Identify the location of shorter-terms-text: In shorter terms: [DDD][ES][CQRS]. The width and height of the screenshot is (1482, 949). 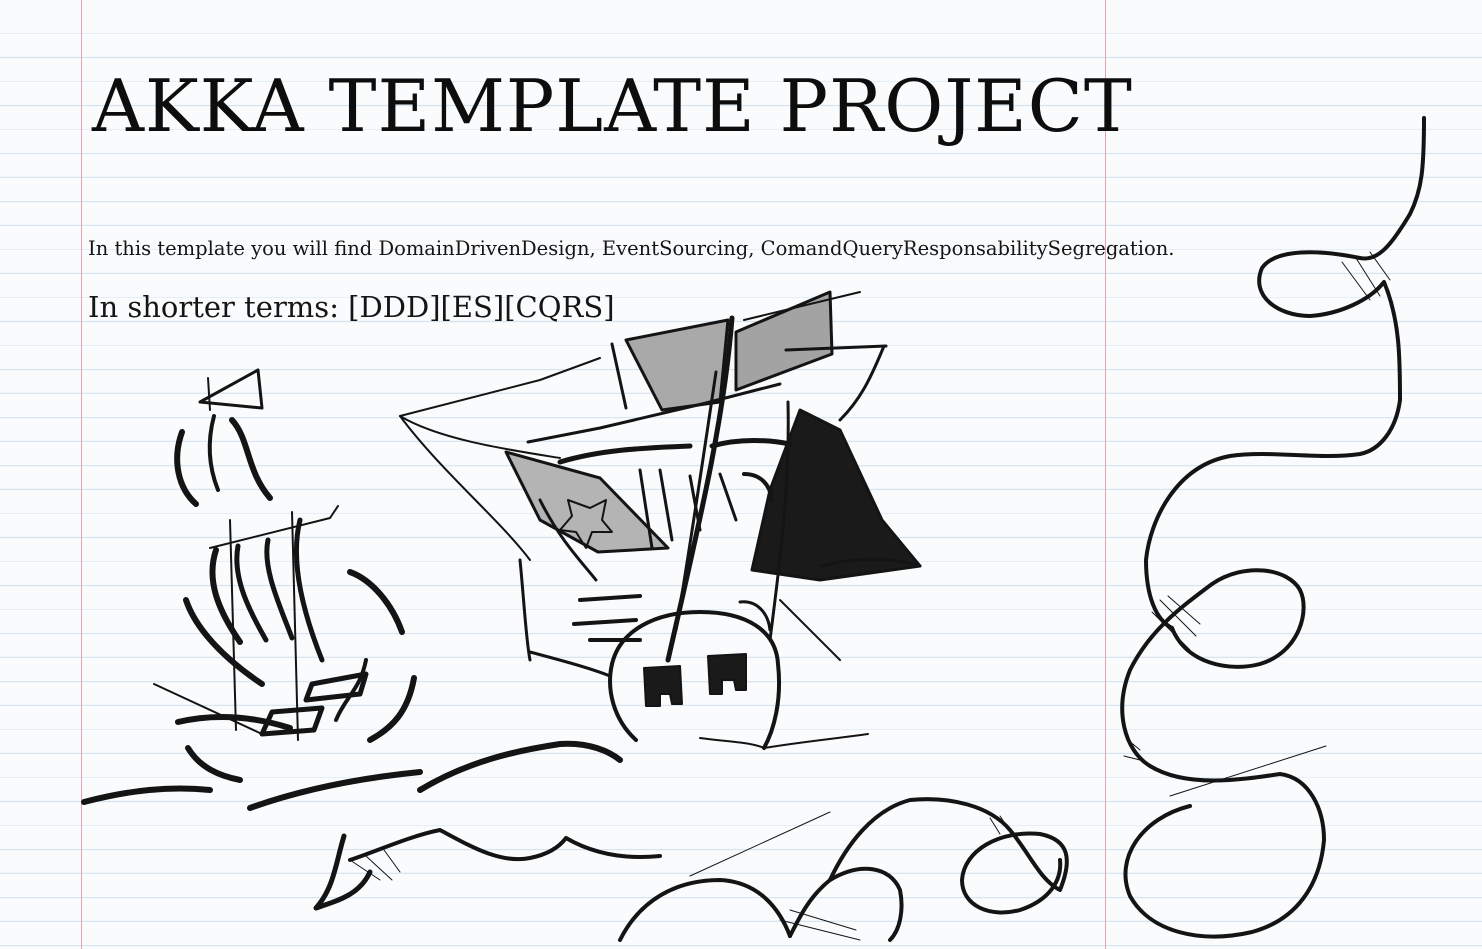
(351, 307).